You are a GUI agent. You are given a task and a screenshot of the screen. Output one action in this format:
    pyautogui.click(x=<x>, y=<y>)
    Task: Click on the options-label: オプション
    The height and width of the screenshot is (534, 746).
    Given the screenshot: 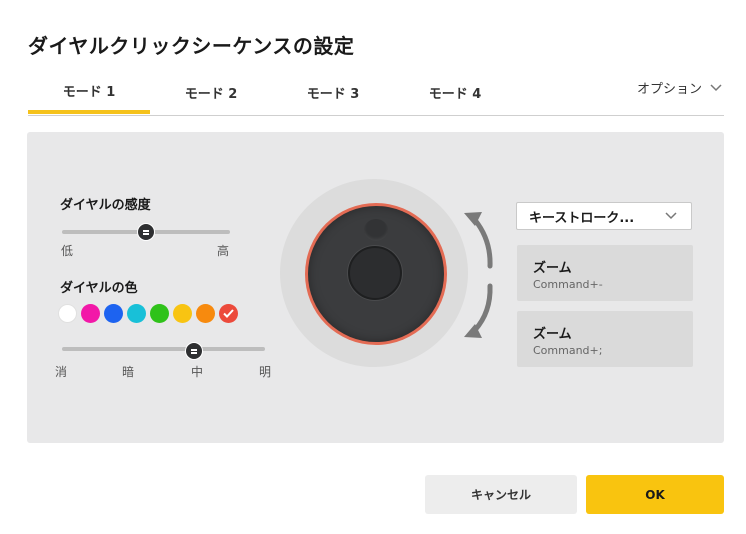 What is the action you would take?
    pyautogui.click(x=669, y=89)
    